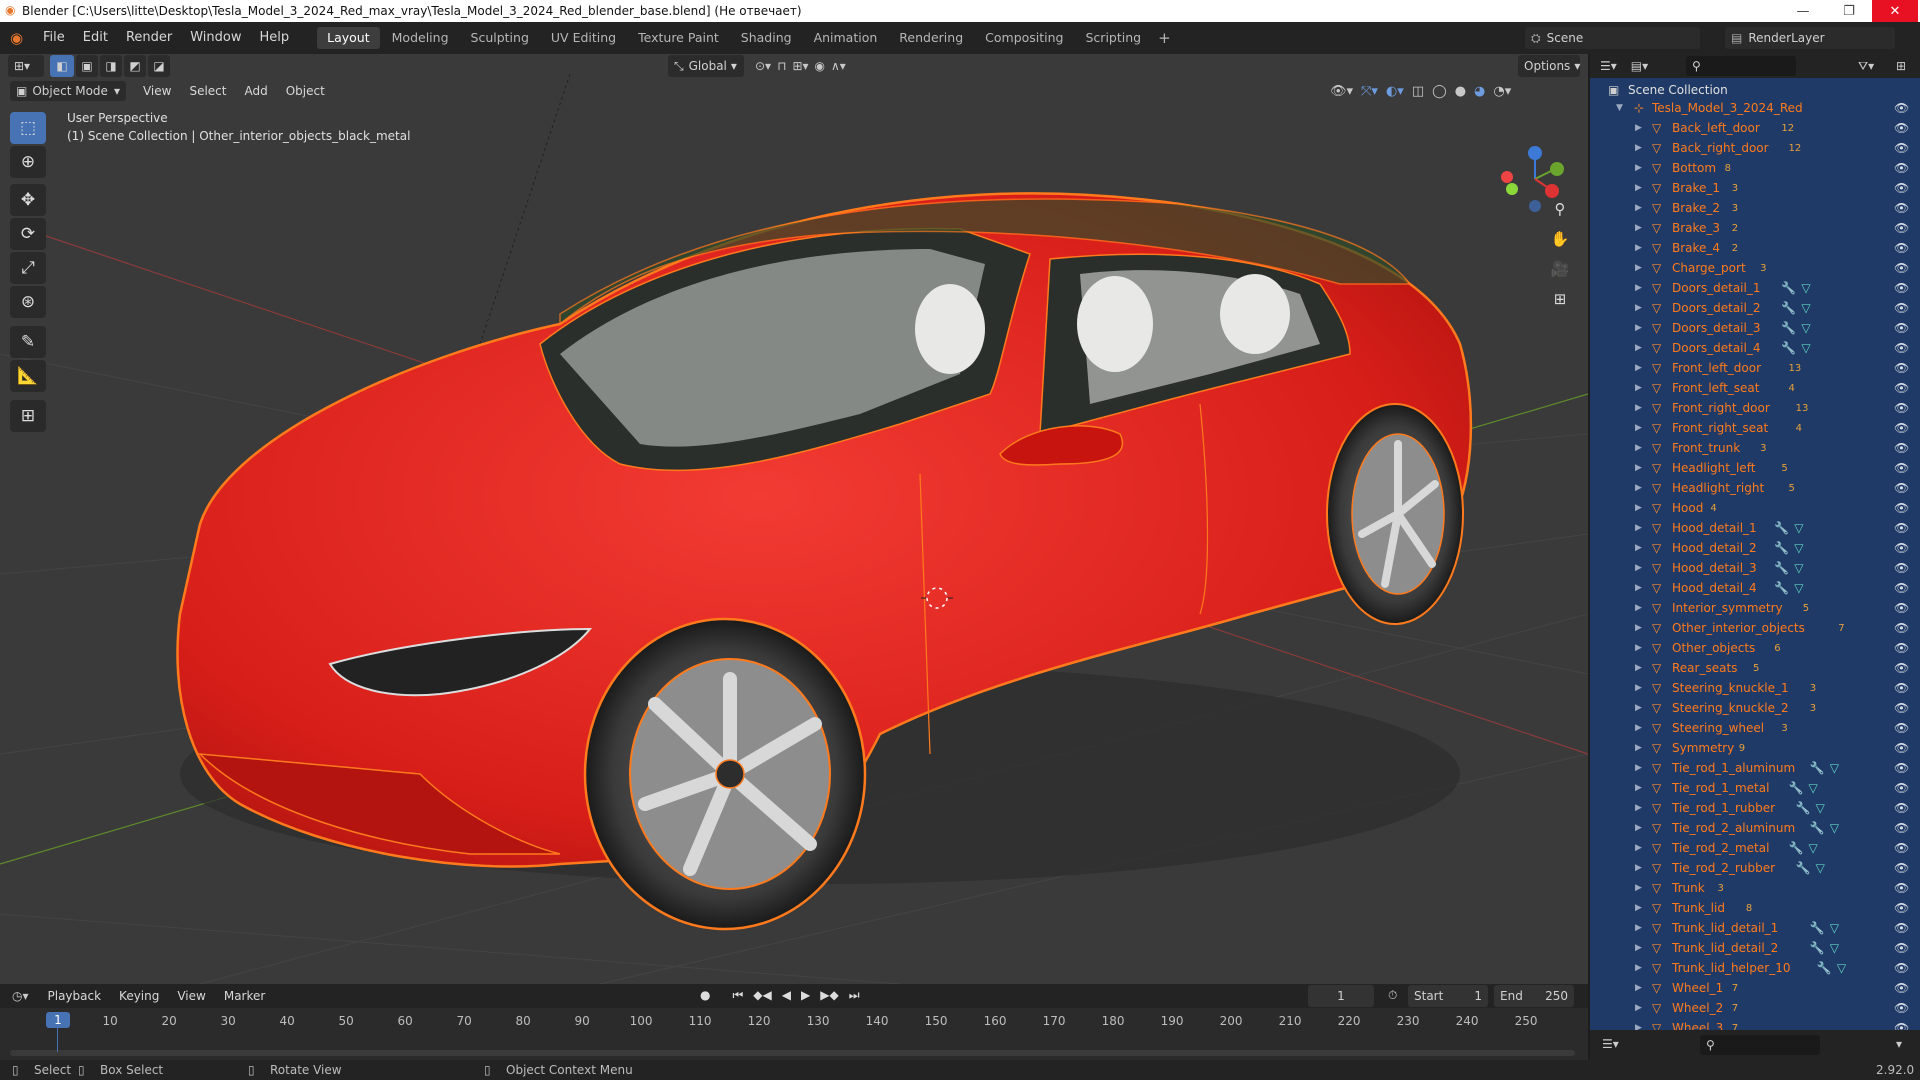 The height and width of the screenshot is (1080, 1920). Describe the element at coordinates (762, 995) in the screenshot. I see `prev-keyframe-icon: ◆◀` at that location.